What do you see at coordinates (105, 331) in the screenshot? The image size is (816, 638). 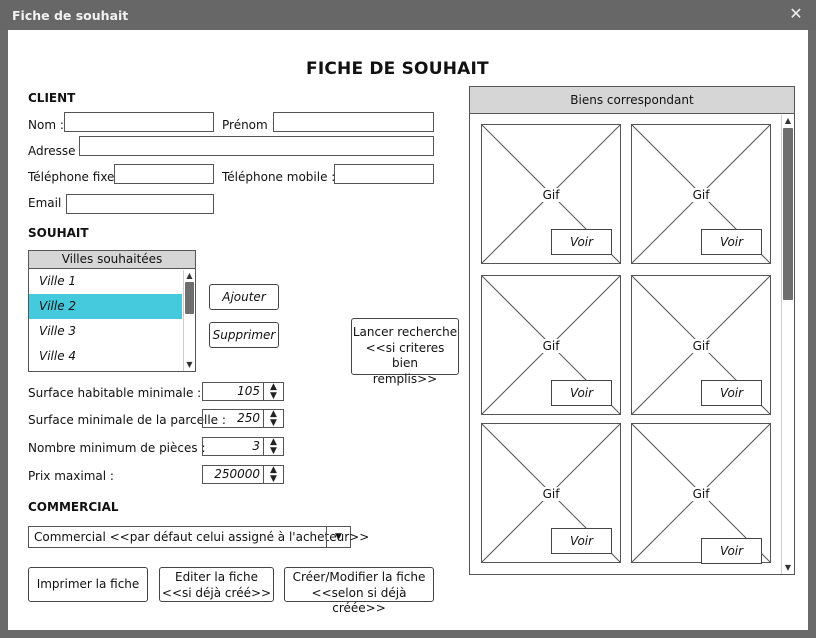 I see `list-item: Ville 3` at bounding box center [105, 331].